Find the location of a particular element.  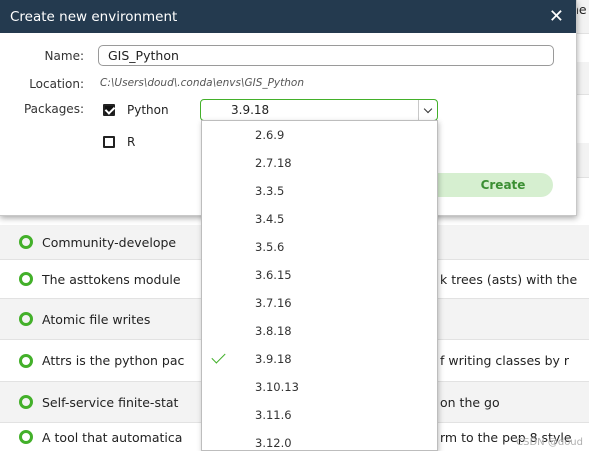

r-checkbox is located at coordinates (109, 142).